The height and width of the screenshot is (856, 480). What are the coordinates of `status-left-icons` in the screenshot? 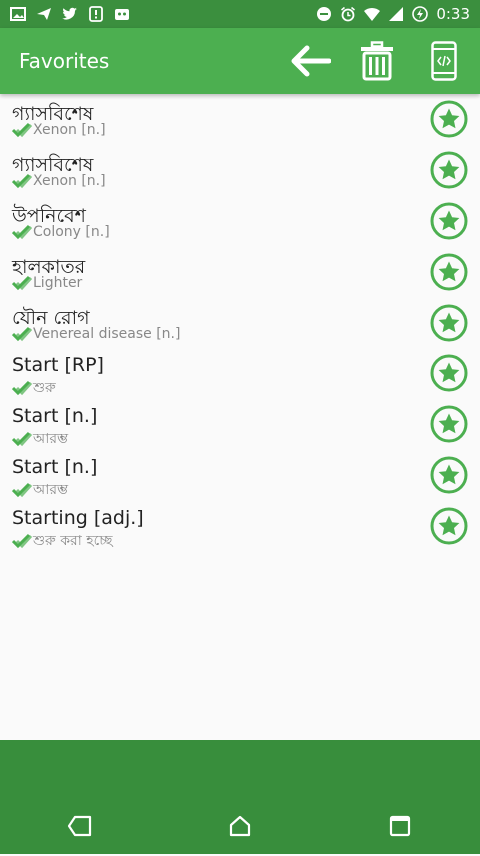 It's located at (65, 14).